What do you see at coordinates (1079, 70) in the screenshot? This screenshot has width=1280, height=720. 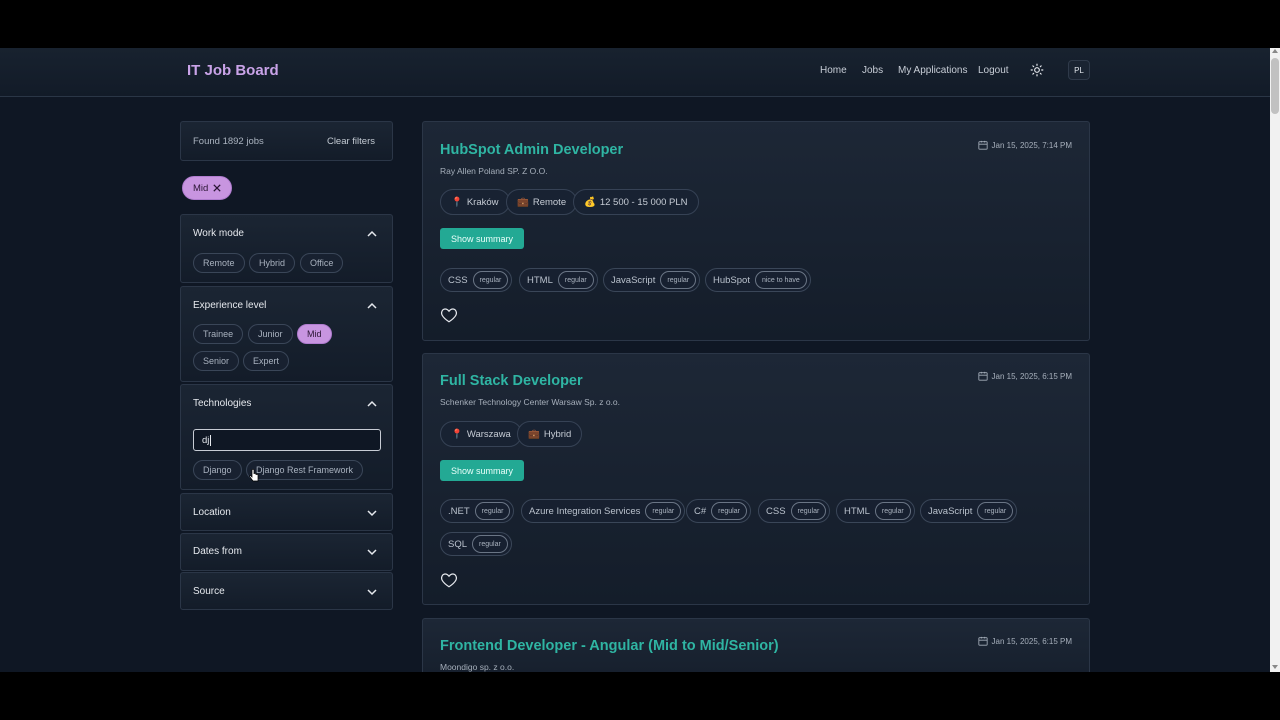 I see `language-button: PL` at bounding box center [1079, 70].